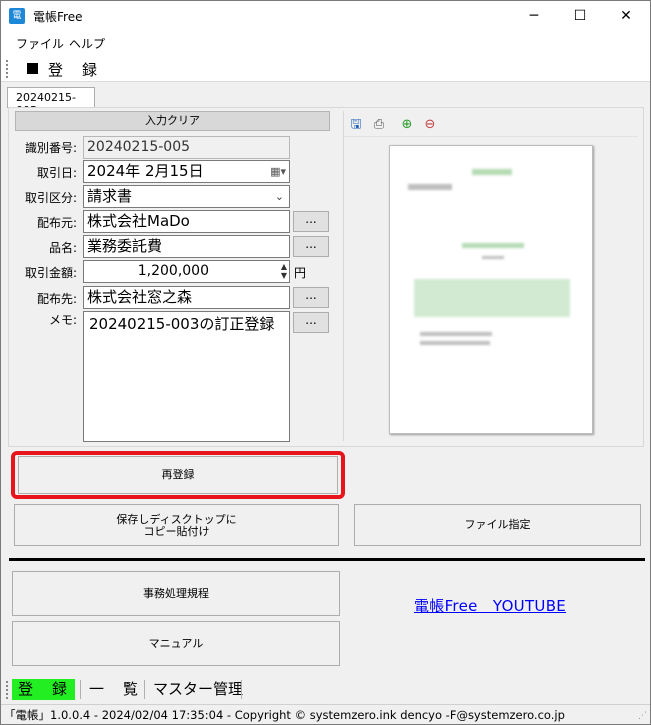  What do you see at coordinates (176, 531) in the screenshot?
I see `save-copy-line2: コピー貼付け` at bounding box center [176, 531].